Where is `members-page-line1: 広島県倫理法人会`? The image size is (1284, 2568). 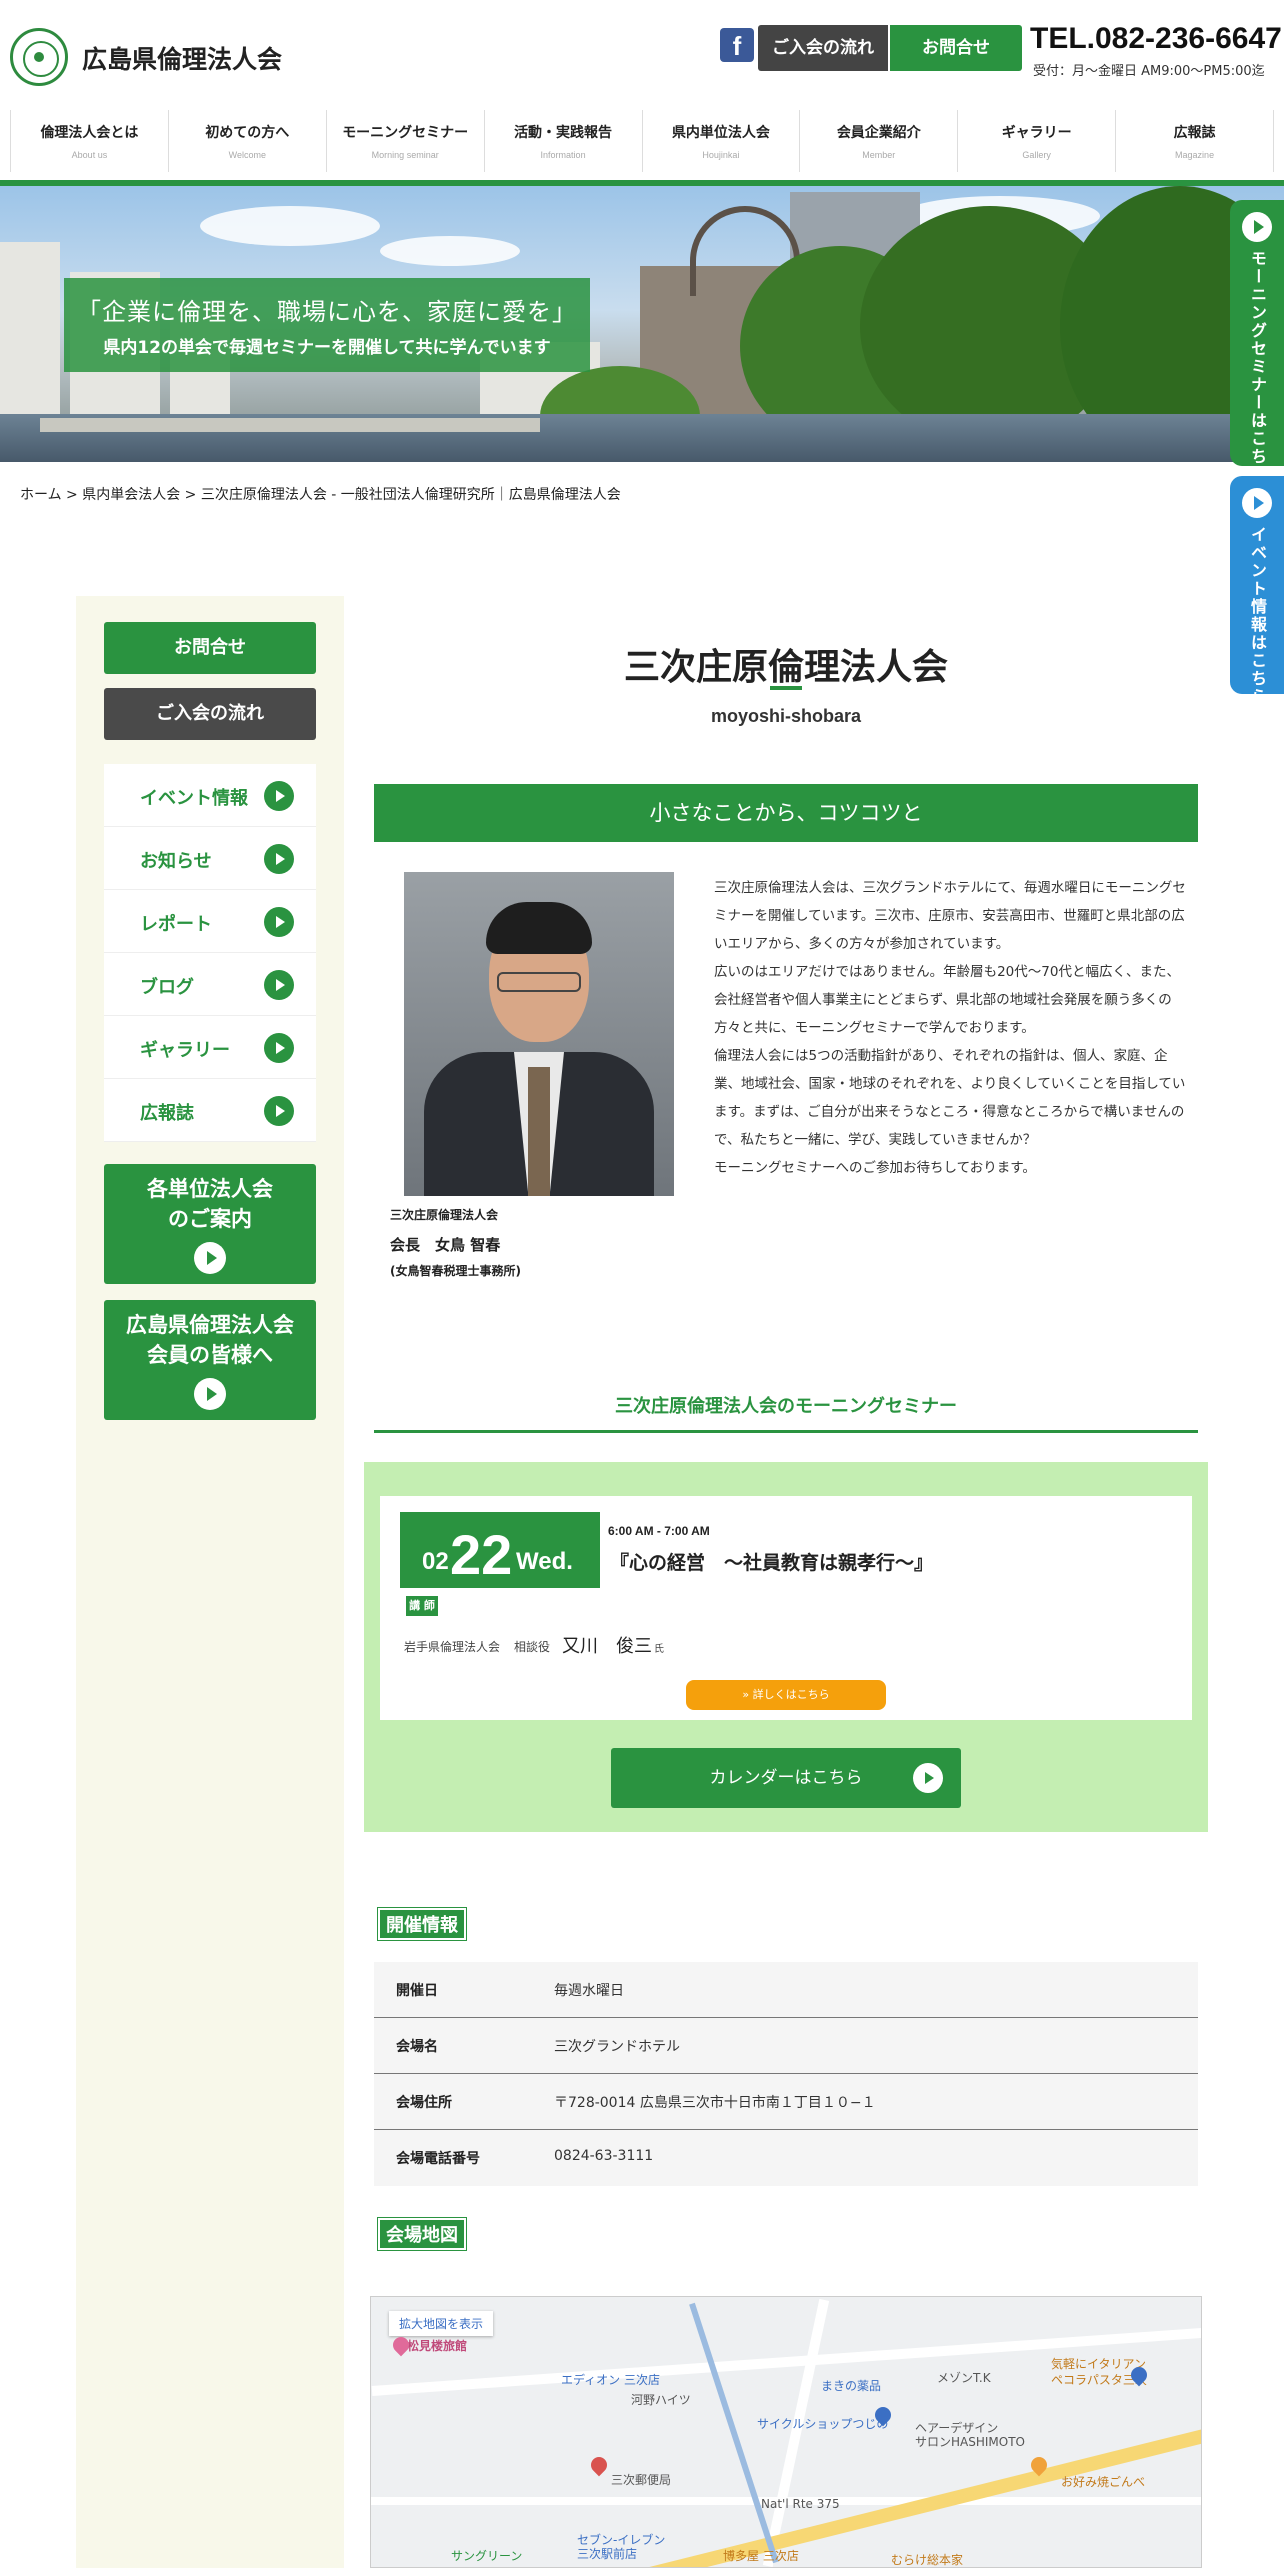
members-page-line1: 広島県倫理法人会 is located at coordinates (210, 1325).